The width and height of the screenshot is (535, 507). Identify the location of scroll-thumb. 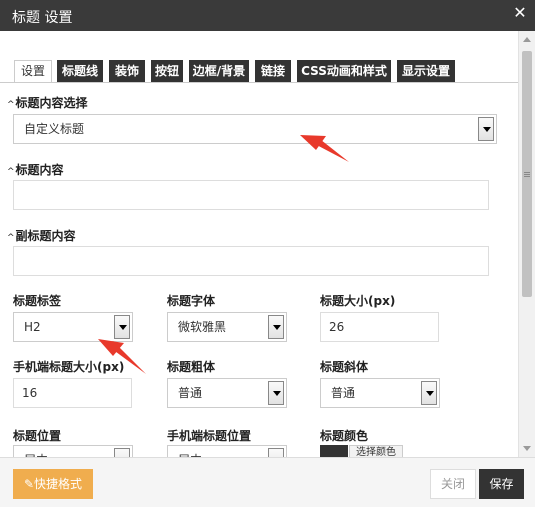
(527, 174).